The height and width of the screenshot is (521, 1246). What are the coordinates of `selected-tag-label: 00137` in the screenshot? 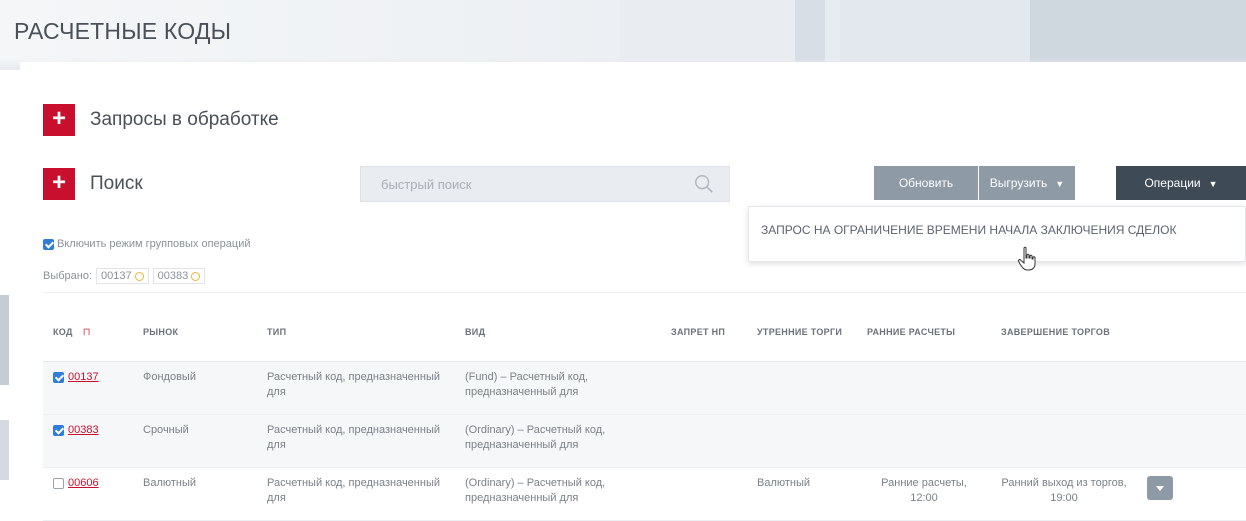 It's located at (116, 276).